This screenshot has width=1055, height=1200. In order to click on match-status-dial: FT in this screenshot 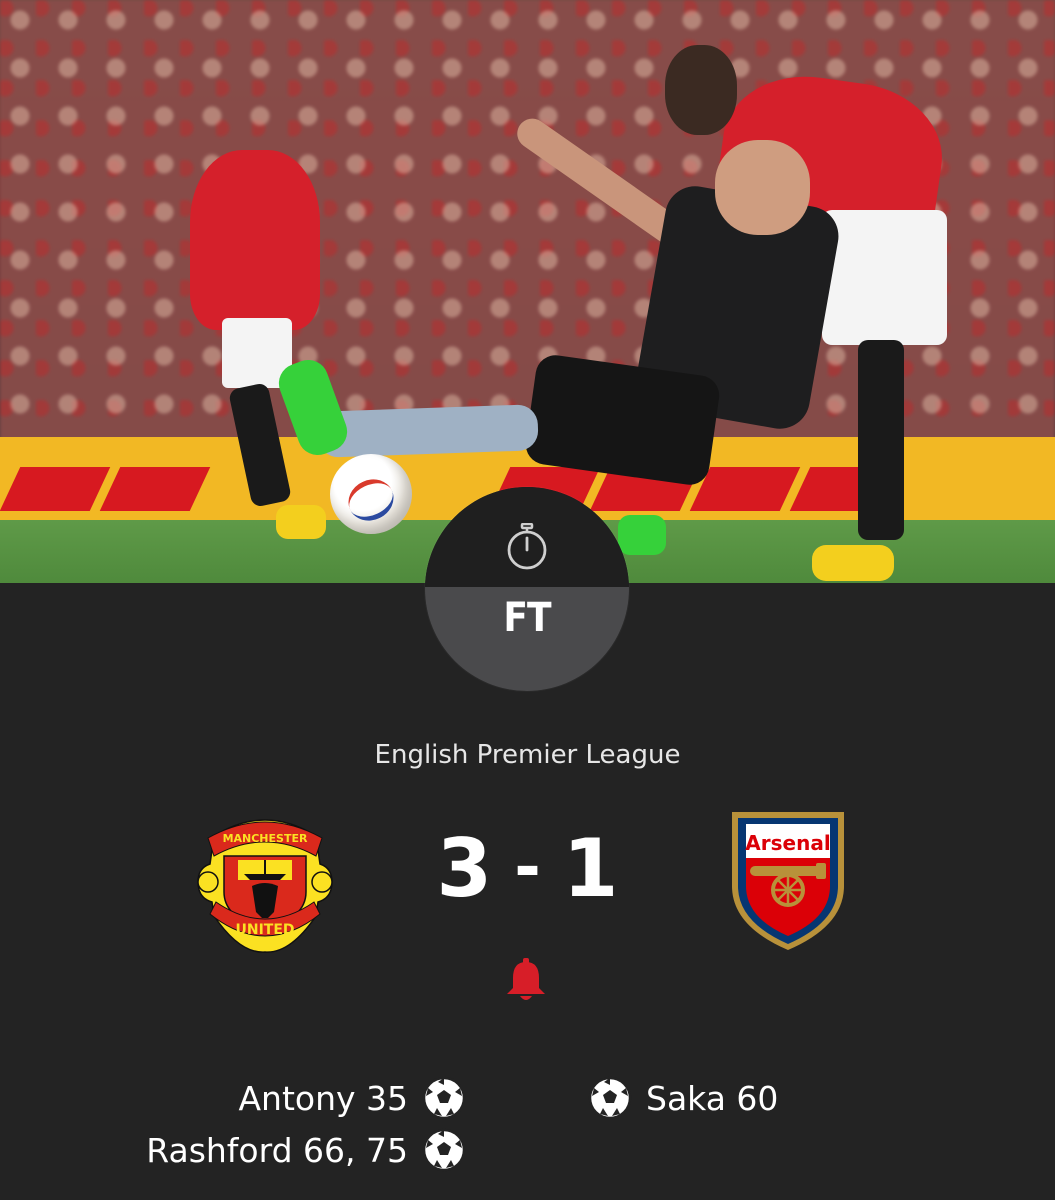, I will do `click(527, 589)`.